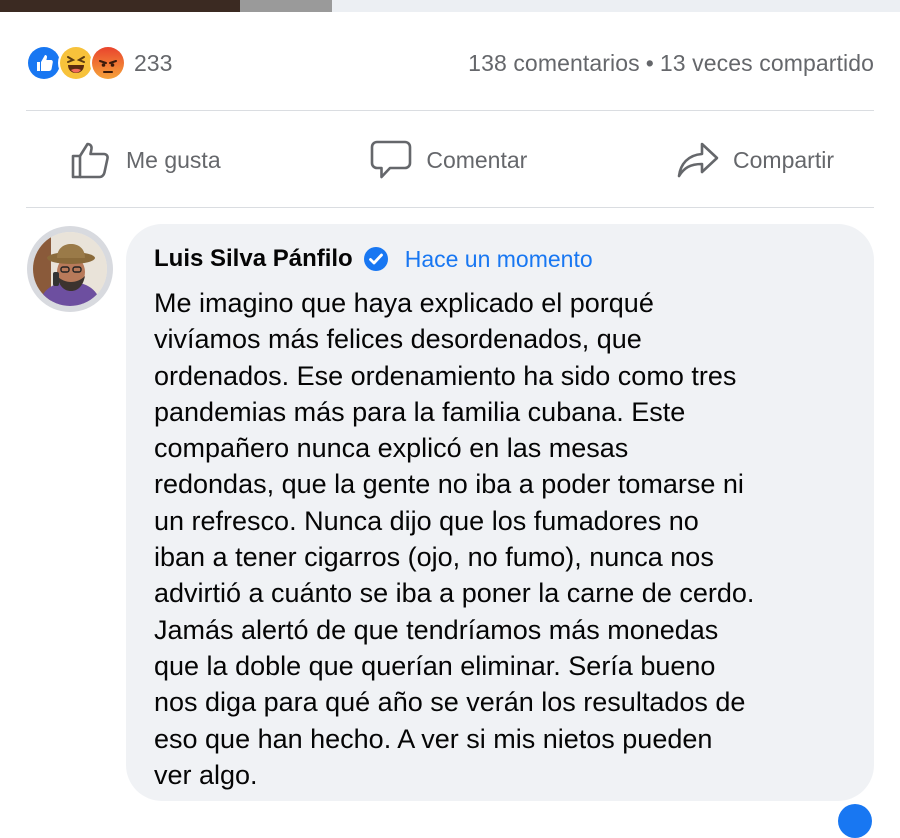 The height and width of the screenshot is (838, 900). I want to click on comment-timestamp: Hace un momento, so click(499, 259).